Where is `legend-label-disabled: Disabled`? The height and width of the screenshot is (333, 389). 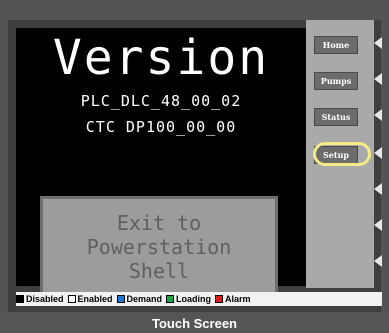 legend-label-disabled: Disabled is located at coordinates (45, 299).